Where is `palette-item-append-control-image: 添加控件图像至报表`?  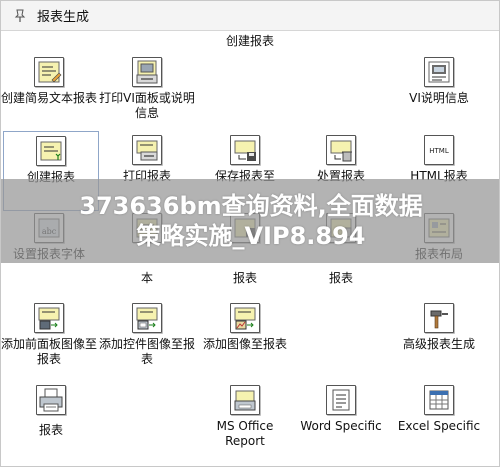
palette-item-append-control-image: 添加控件图像至报表 is located at coordinates (147, 339).